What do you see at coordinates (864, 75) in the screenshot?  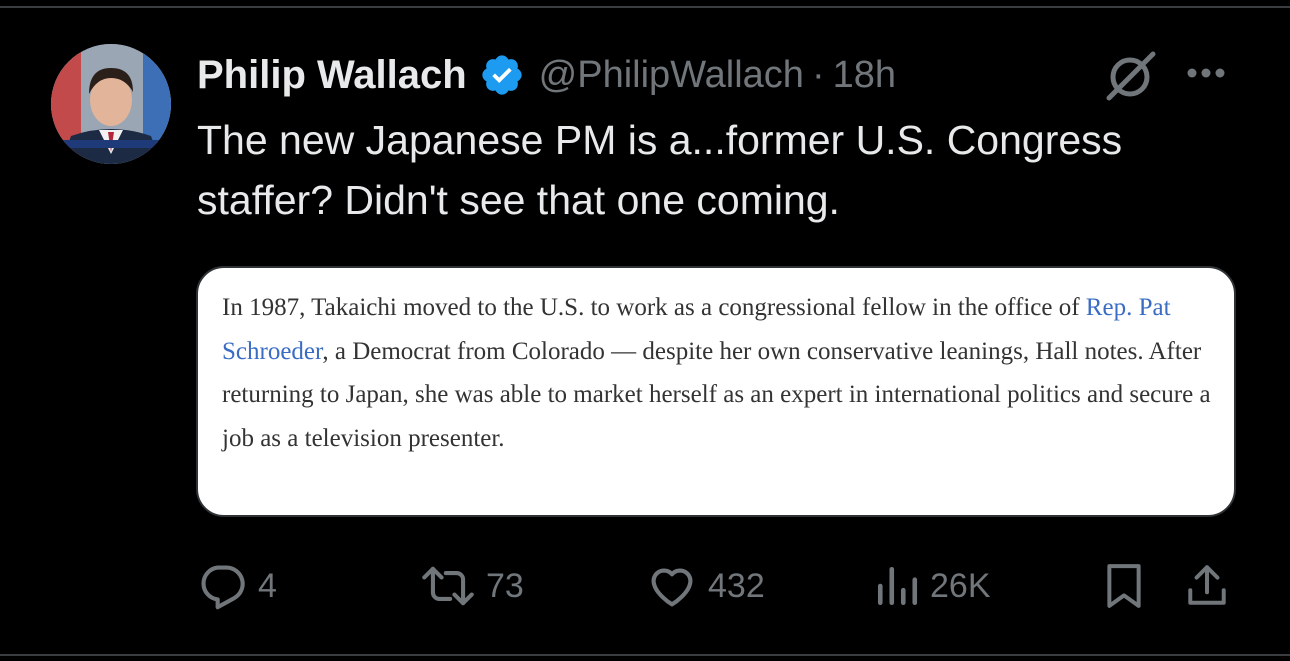 I see `post-time: 18h` at bounding box center [864, 75].